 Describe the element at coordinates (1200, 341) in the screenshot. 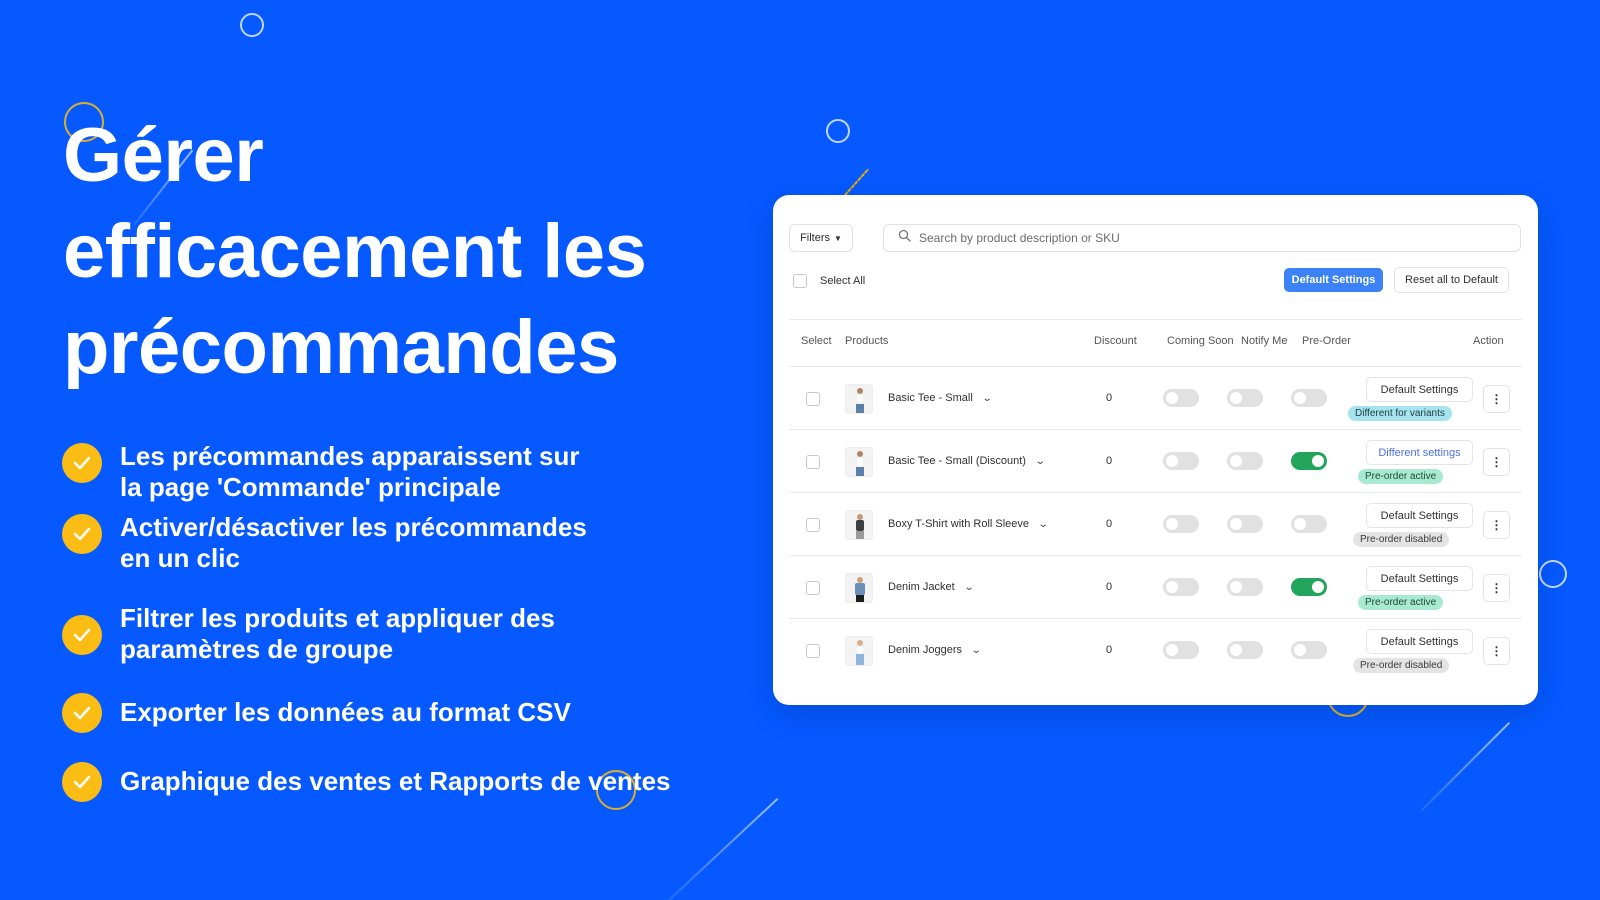

I see `column-header-coming-soon: Coming Soon` at that location.